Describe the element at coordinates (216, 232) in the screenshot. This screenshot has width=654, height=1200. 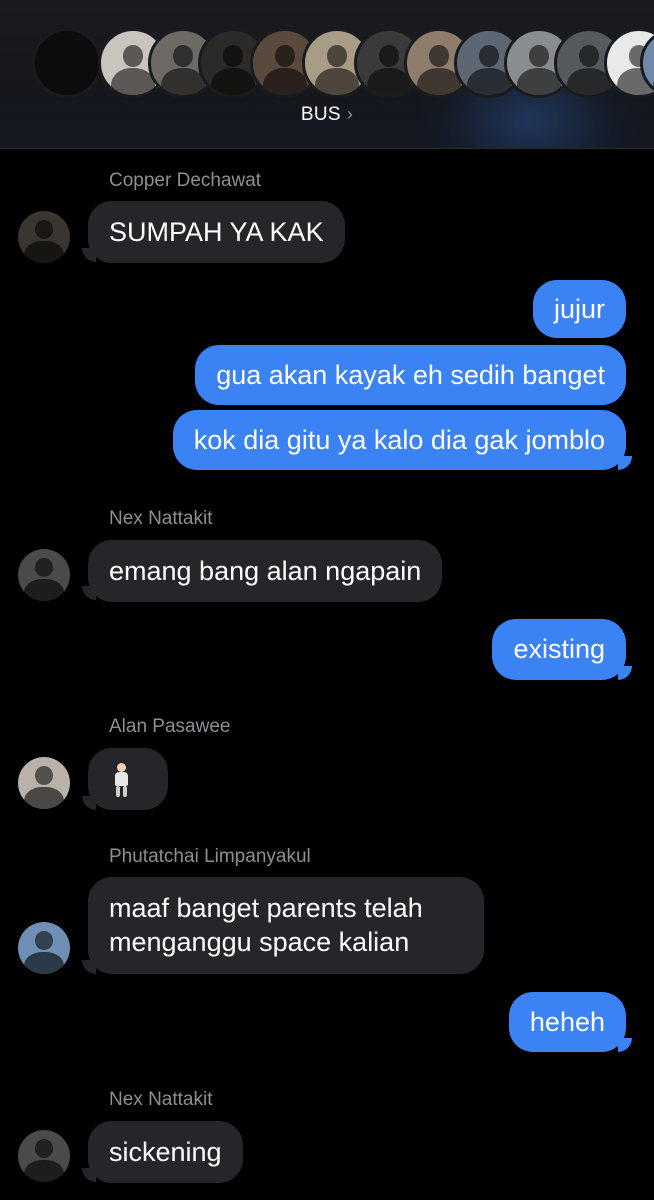
I see `incoming-message-bubble: SUMPAH YA KAK` at that location.